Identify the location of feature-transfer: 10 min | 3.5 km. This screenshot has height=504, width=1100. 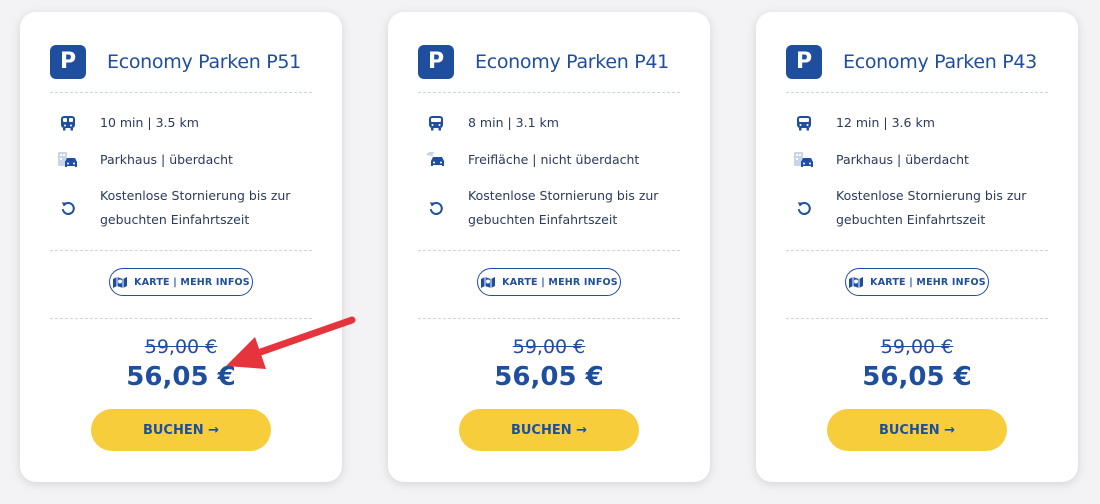
(187, 123).